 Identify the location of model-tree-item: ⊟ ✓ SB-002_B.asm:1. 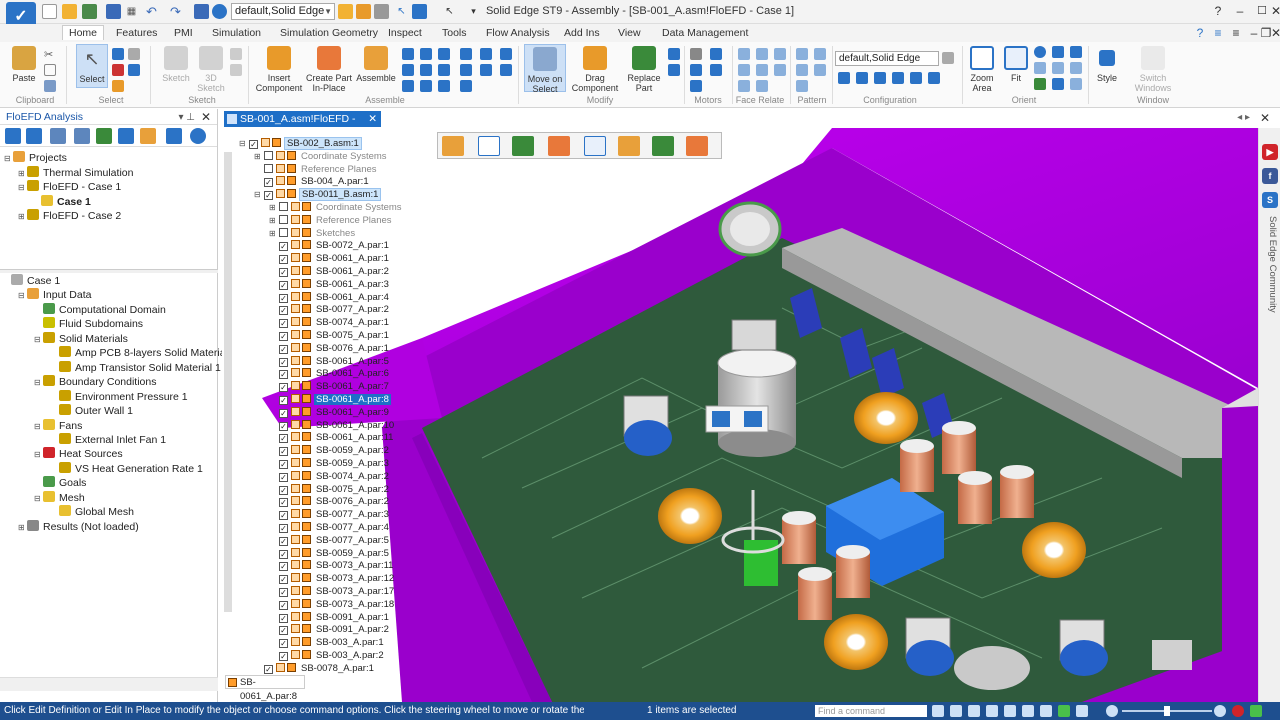
(300, 143).